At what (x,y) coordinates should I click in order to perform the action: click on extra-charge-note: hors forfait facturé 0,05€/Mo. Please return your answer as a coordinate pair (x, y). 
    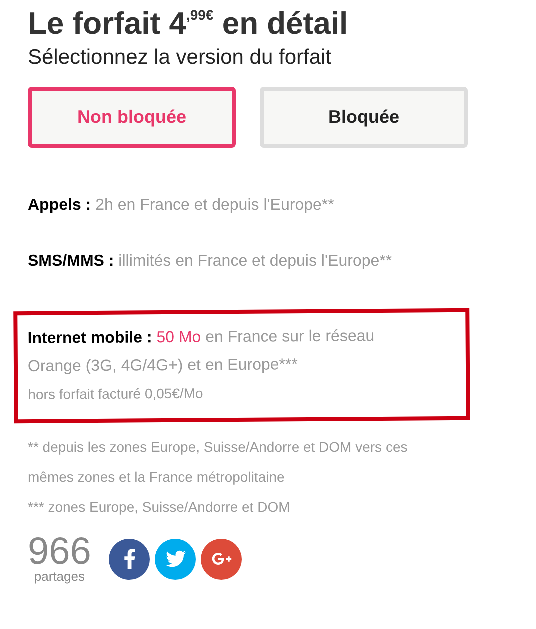
    Looking at the image, I should click on (116, 394).